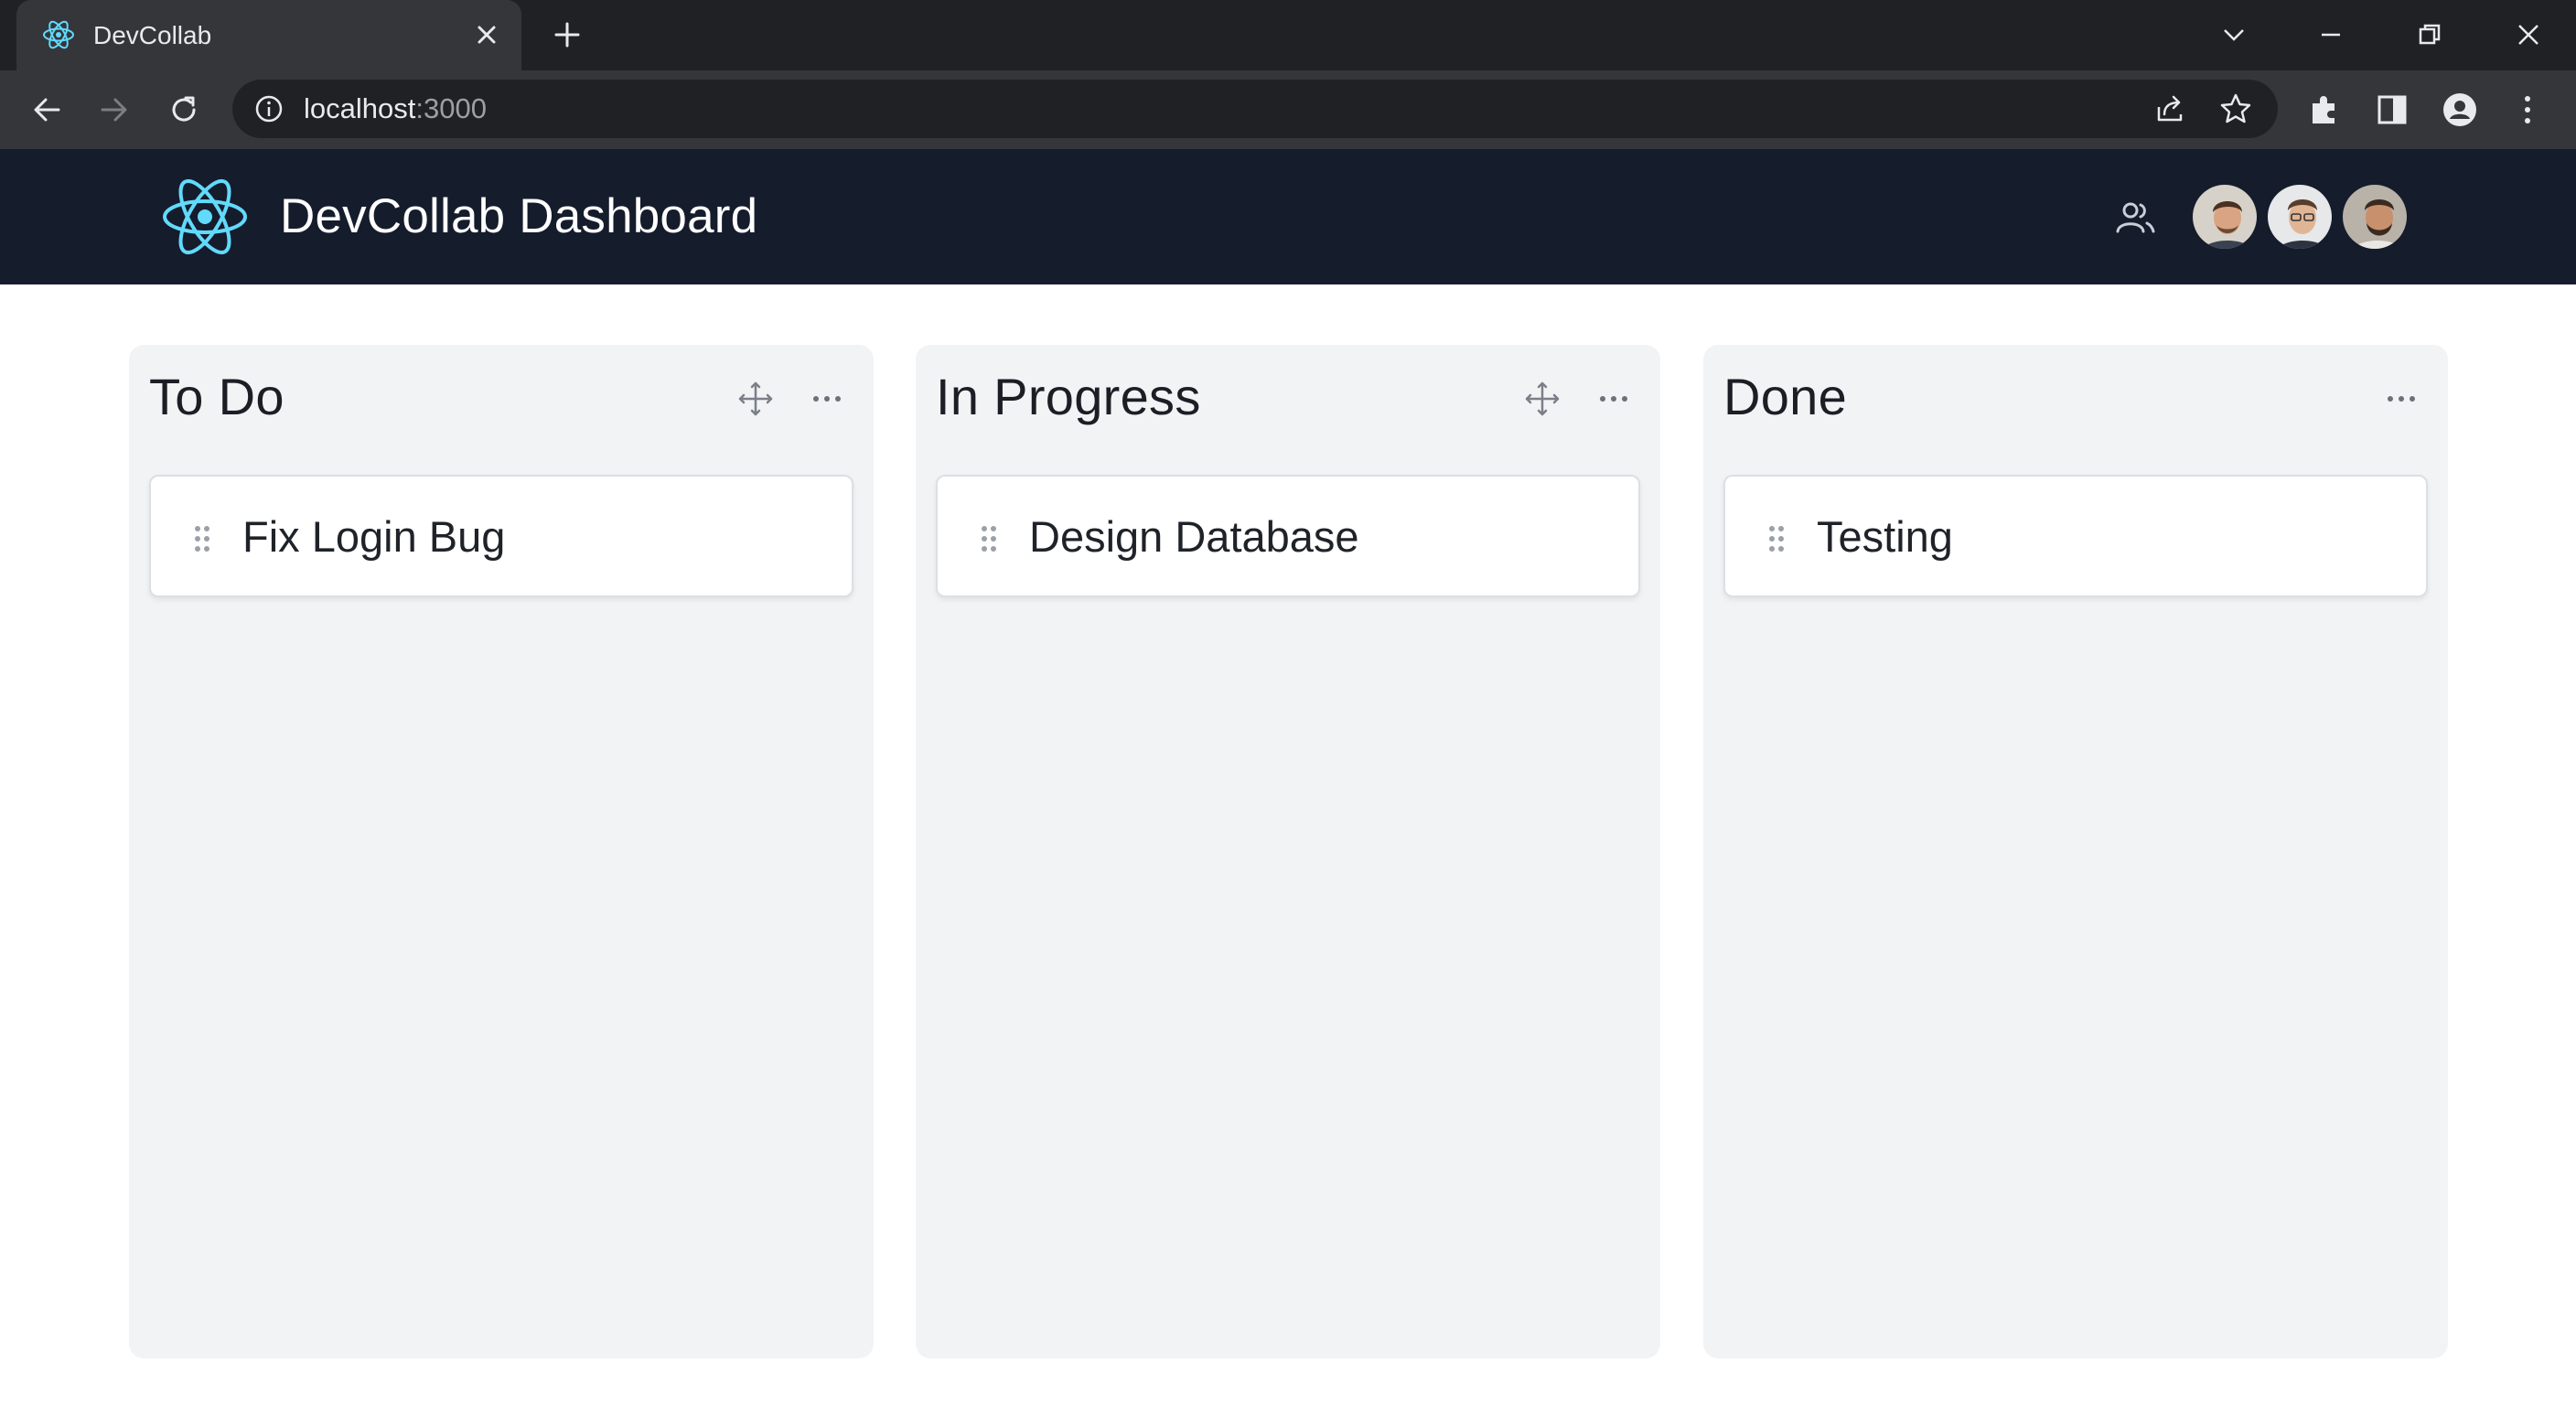 This screenshot has height=1405, width=2576. What do you see at coordinates (1885, 536) in the screenshot?
I see `task-card-title: Testing` at bounding box center [1885, 536].